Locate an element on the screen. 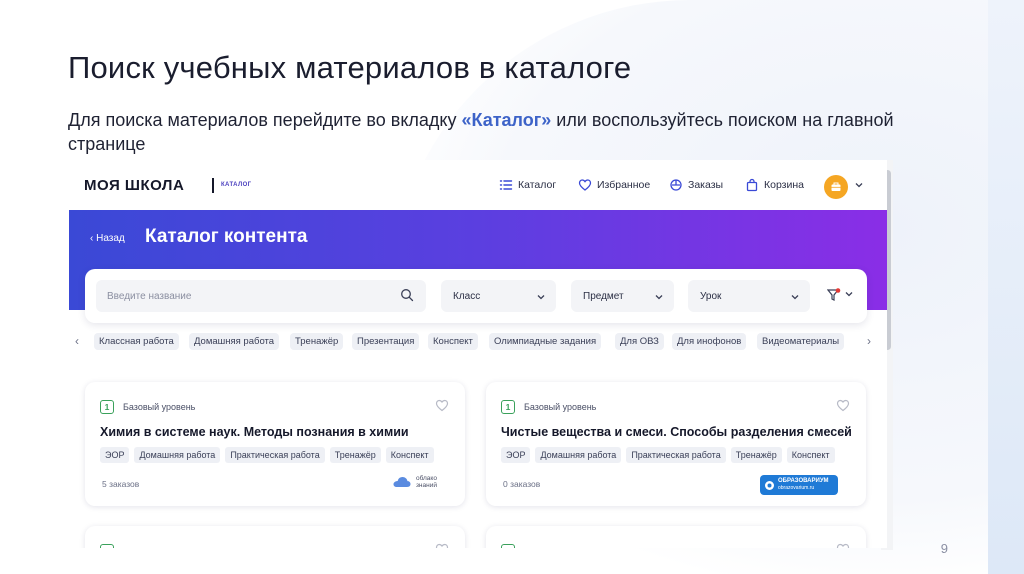  nav-cart: Корзина is located at coordinates (774, 185).